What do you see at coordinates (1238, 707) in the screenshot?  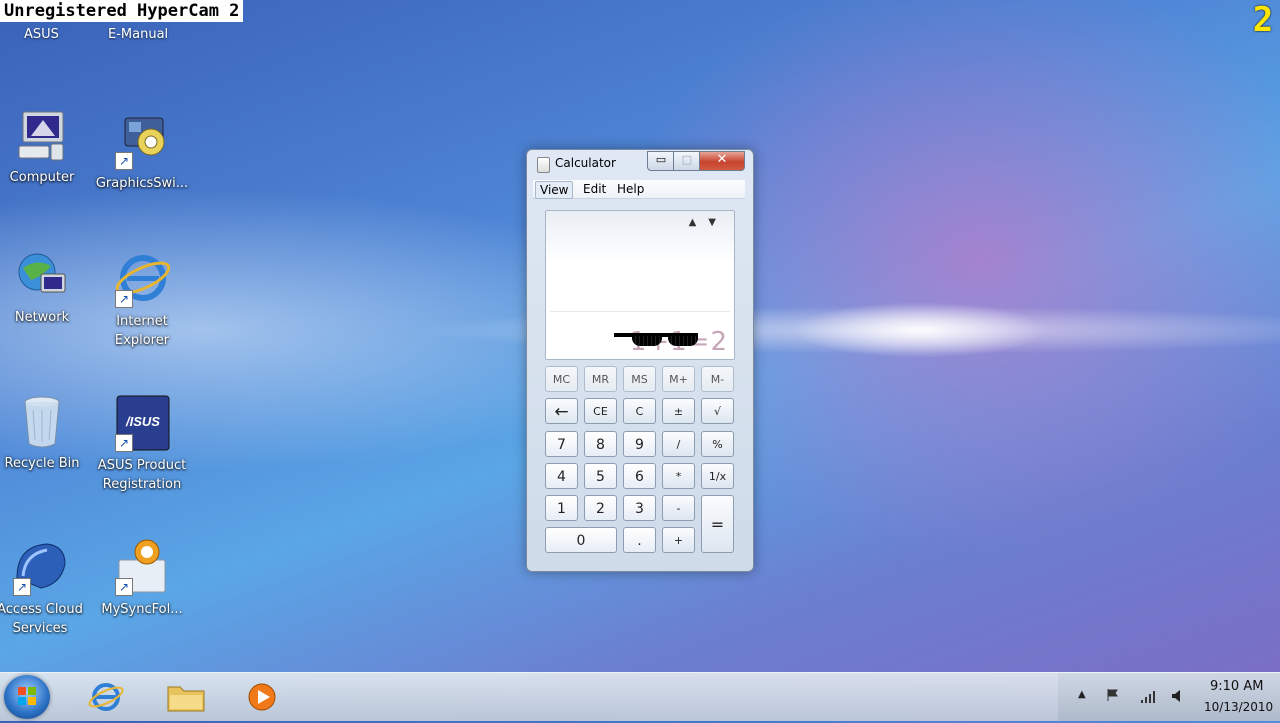 I see `clock-date: 10/13/2010` at bounding box center [1238, 707].